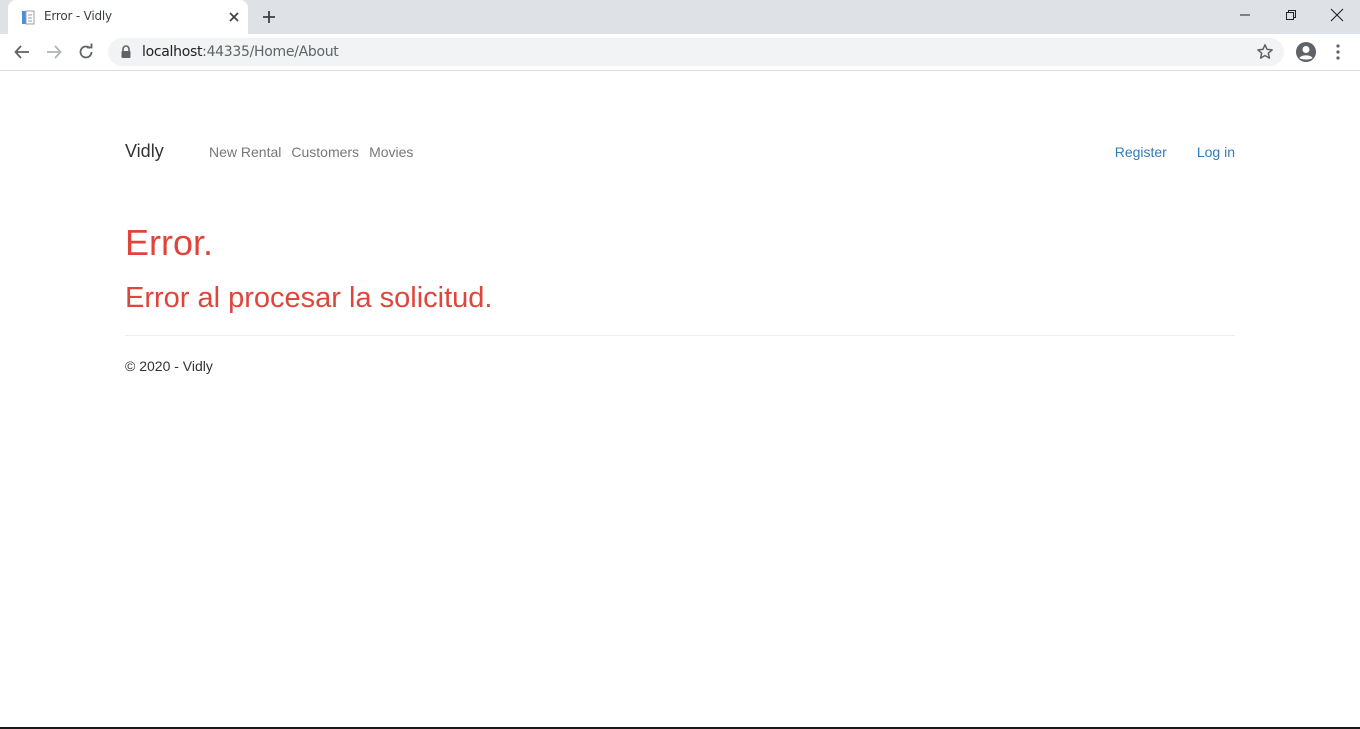 This screenshot has height=729, width=1360. Describe the element at coordinates (1141, 152) in the screenshot. I see `register-link: Register` at that location.